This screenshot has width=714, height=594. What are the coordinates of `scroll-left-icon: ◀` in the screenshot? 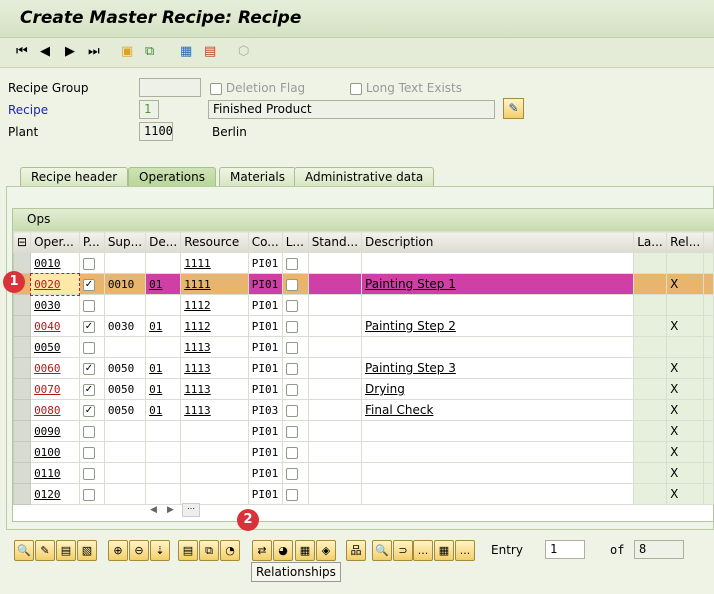 It's located at (153, 510).